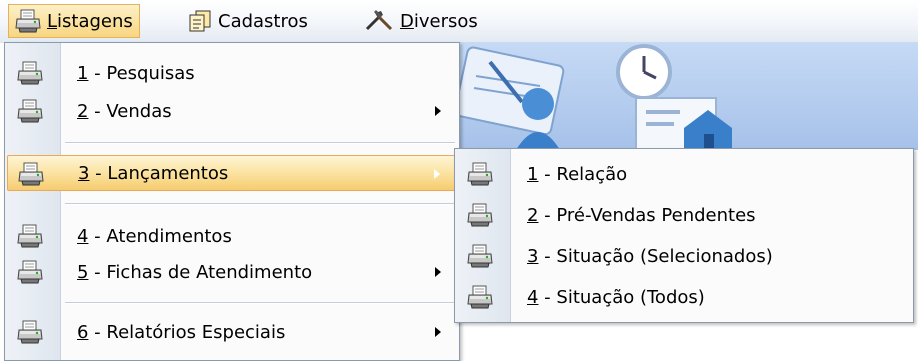 This screenshot has height=361, width=918. I want to click on menu-item-label: 4 - Atendimentos, so click(154, 236).